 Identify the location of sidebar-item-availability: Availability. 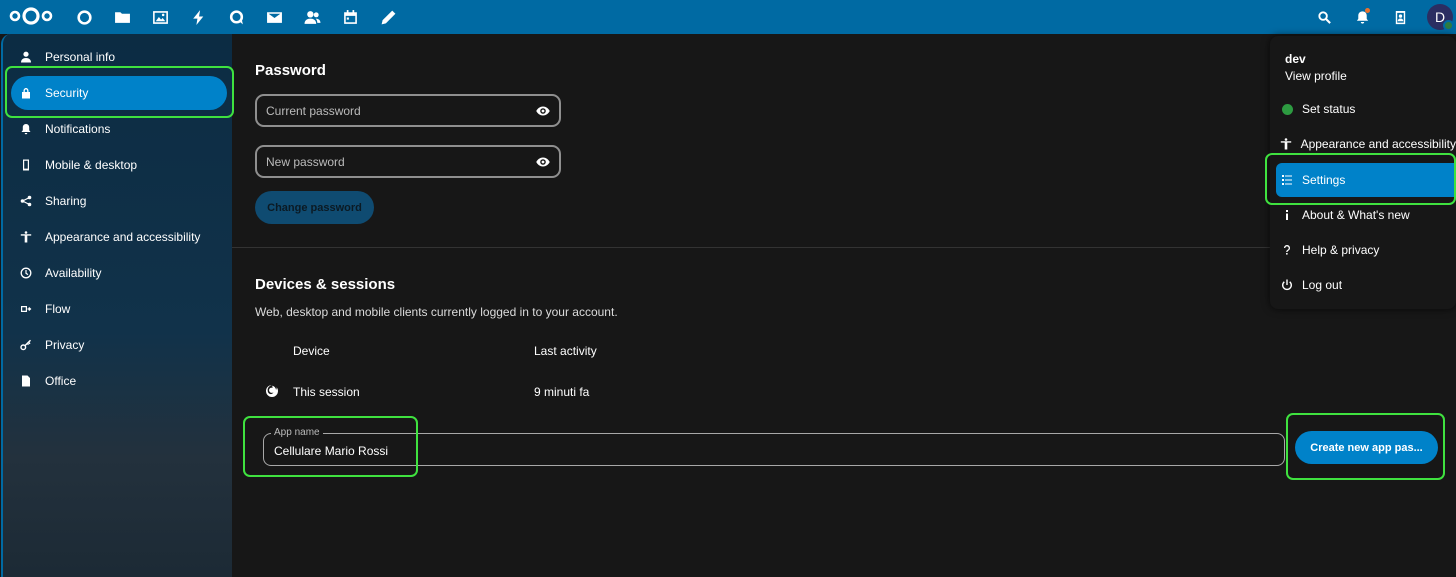
(119, 273).